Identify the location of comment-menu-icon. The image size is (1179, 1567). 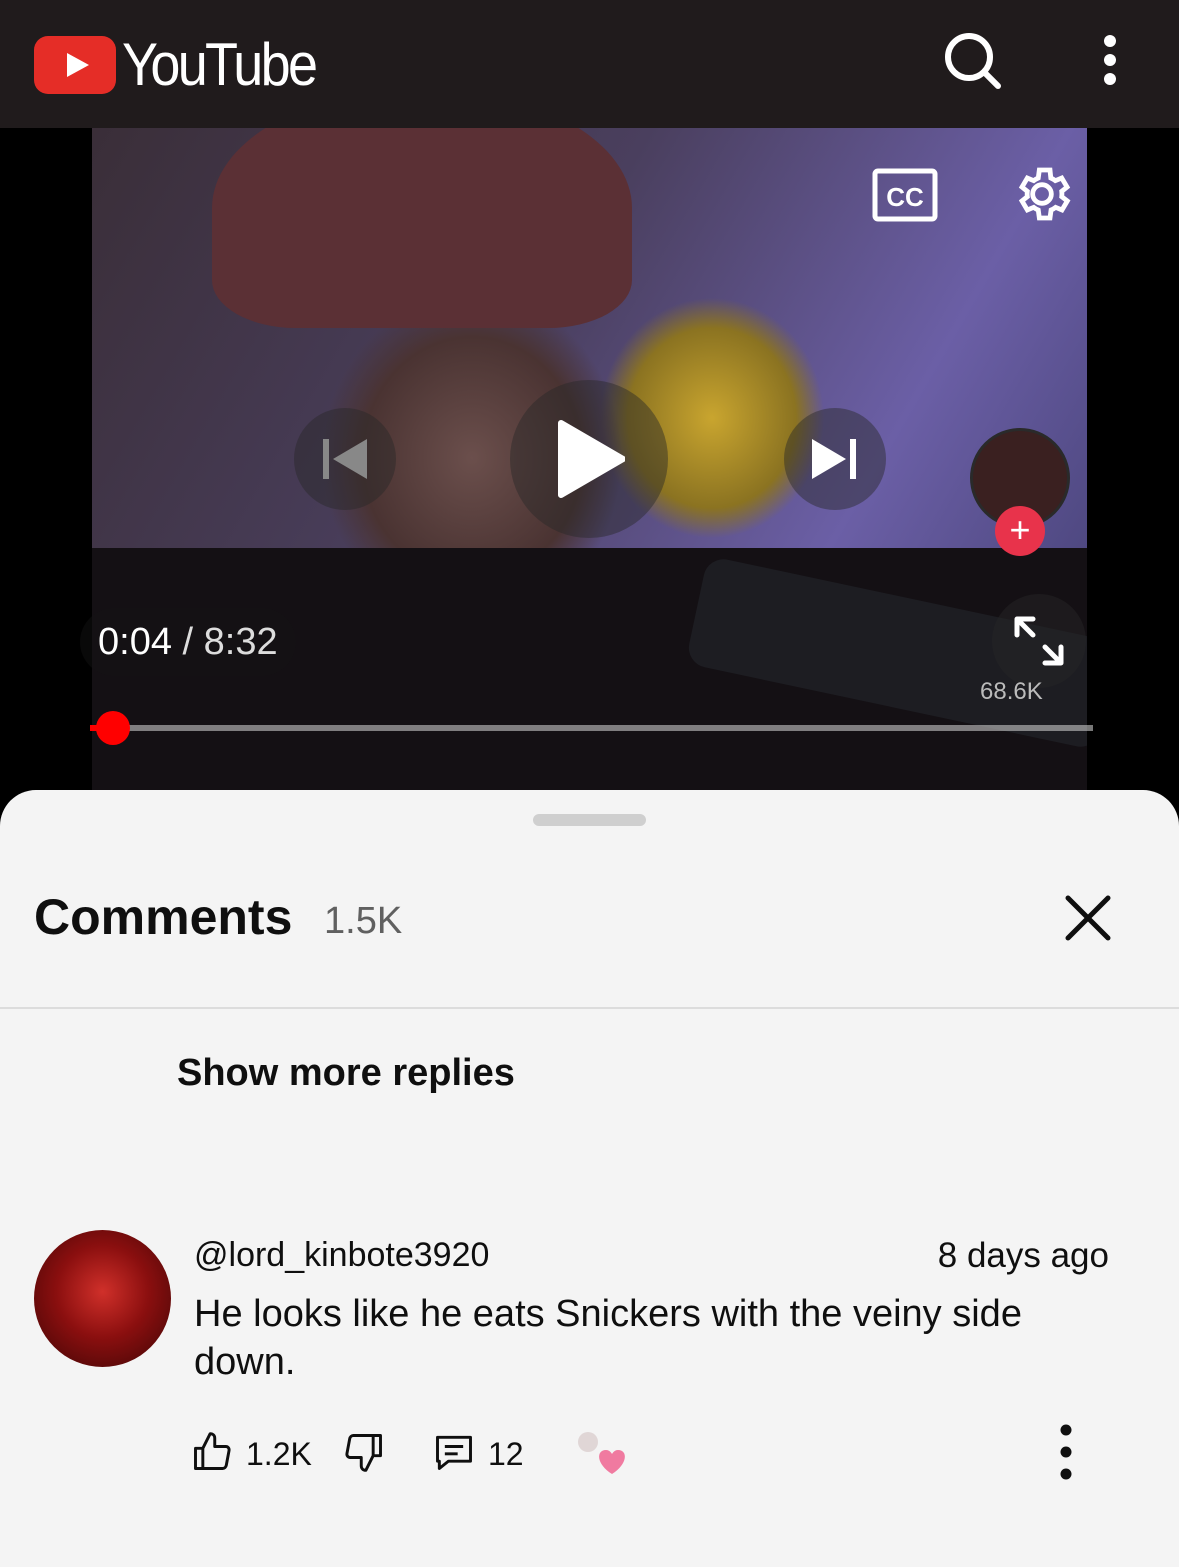
(1066, 1452).